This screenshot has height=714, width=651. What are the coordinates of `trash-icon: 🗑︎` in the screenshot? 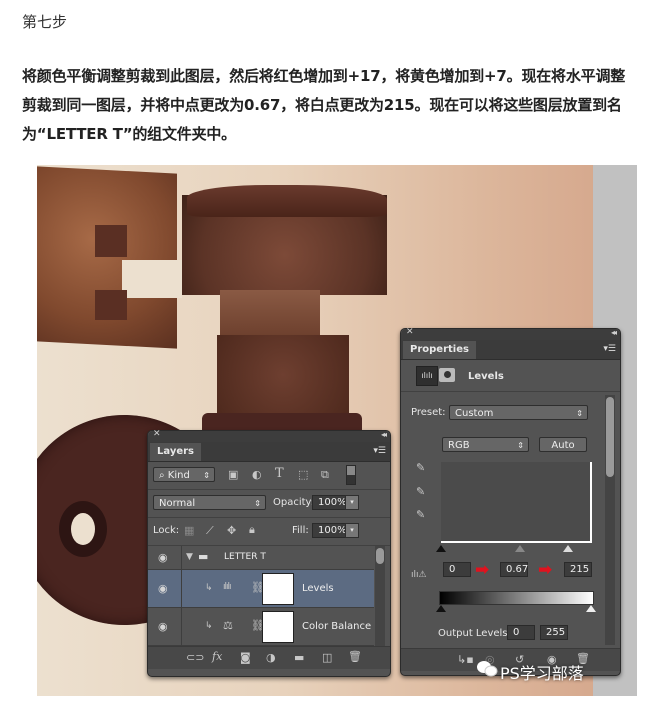 It's located at (355, 656).